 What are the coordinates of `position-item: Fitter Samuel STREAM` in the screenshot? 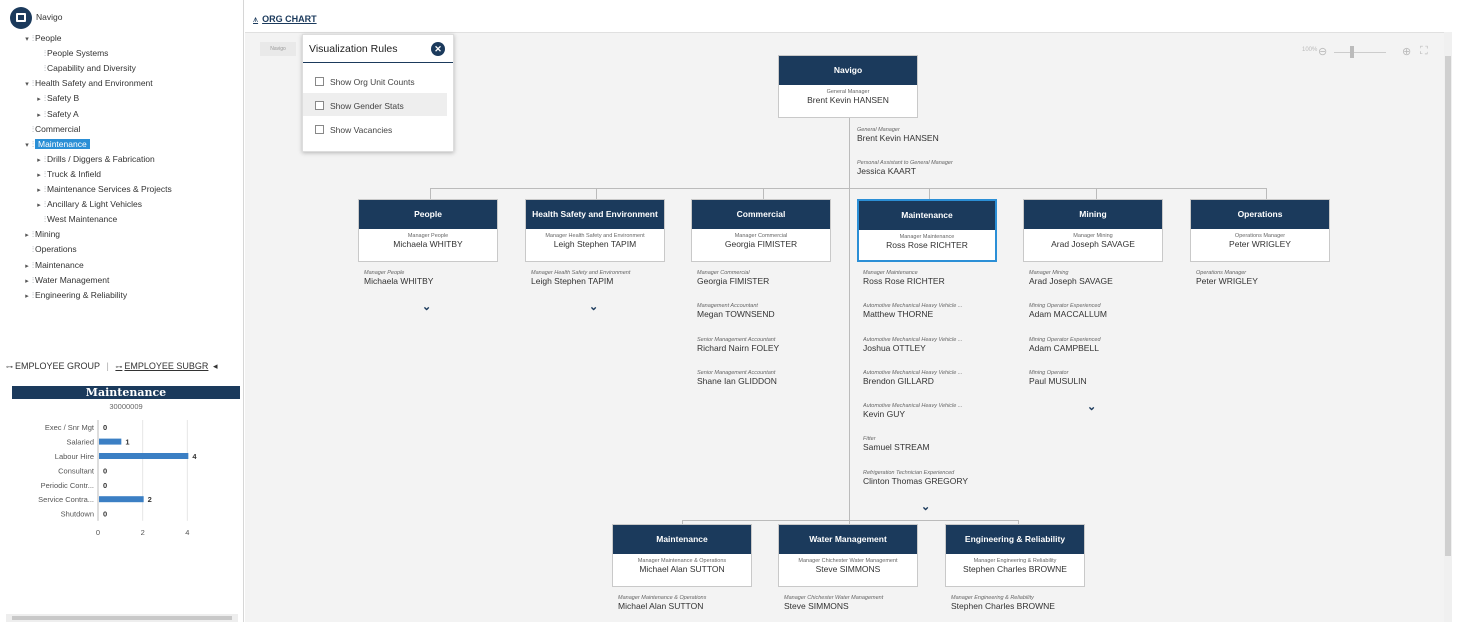 It's located at (945, 452).